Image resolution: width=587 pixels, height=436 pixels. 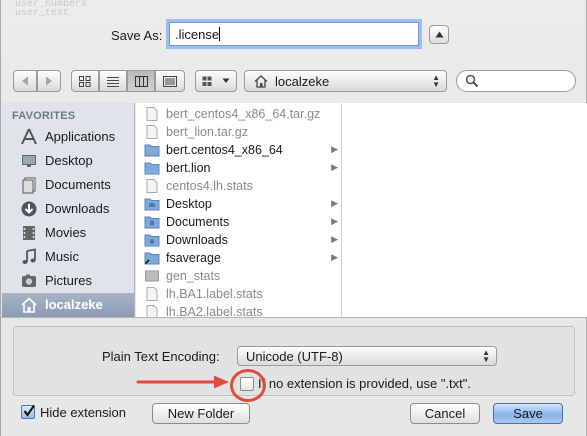 I want to click on sidebar-item-label: Movies, so click(x=66, y=232).